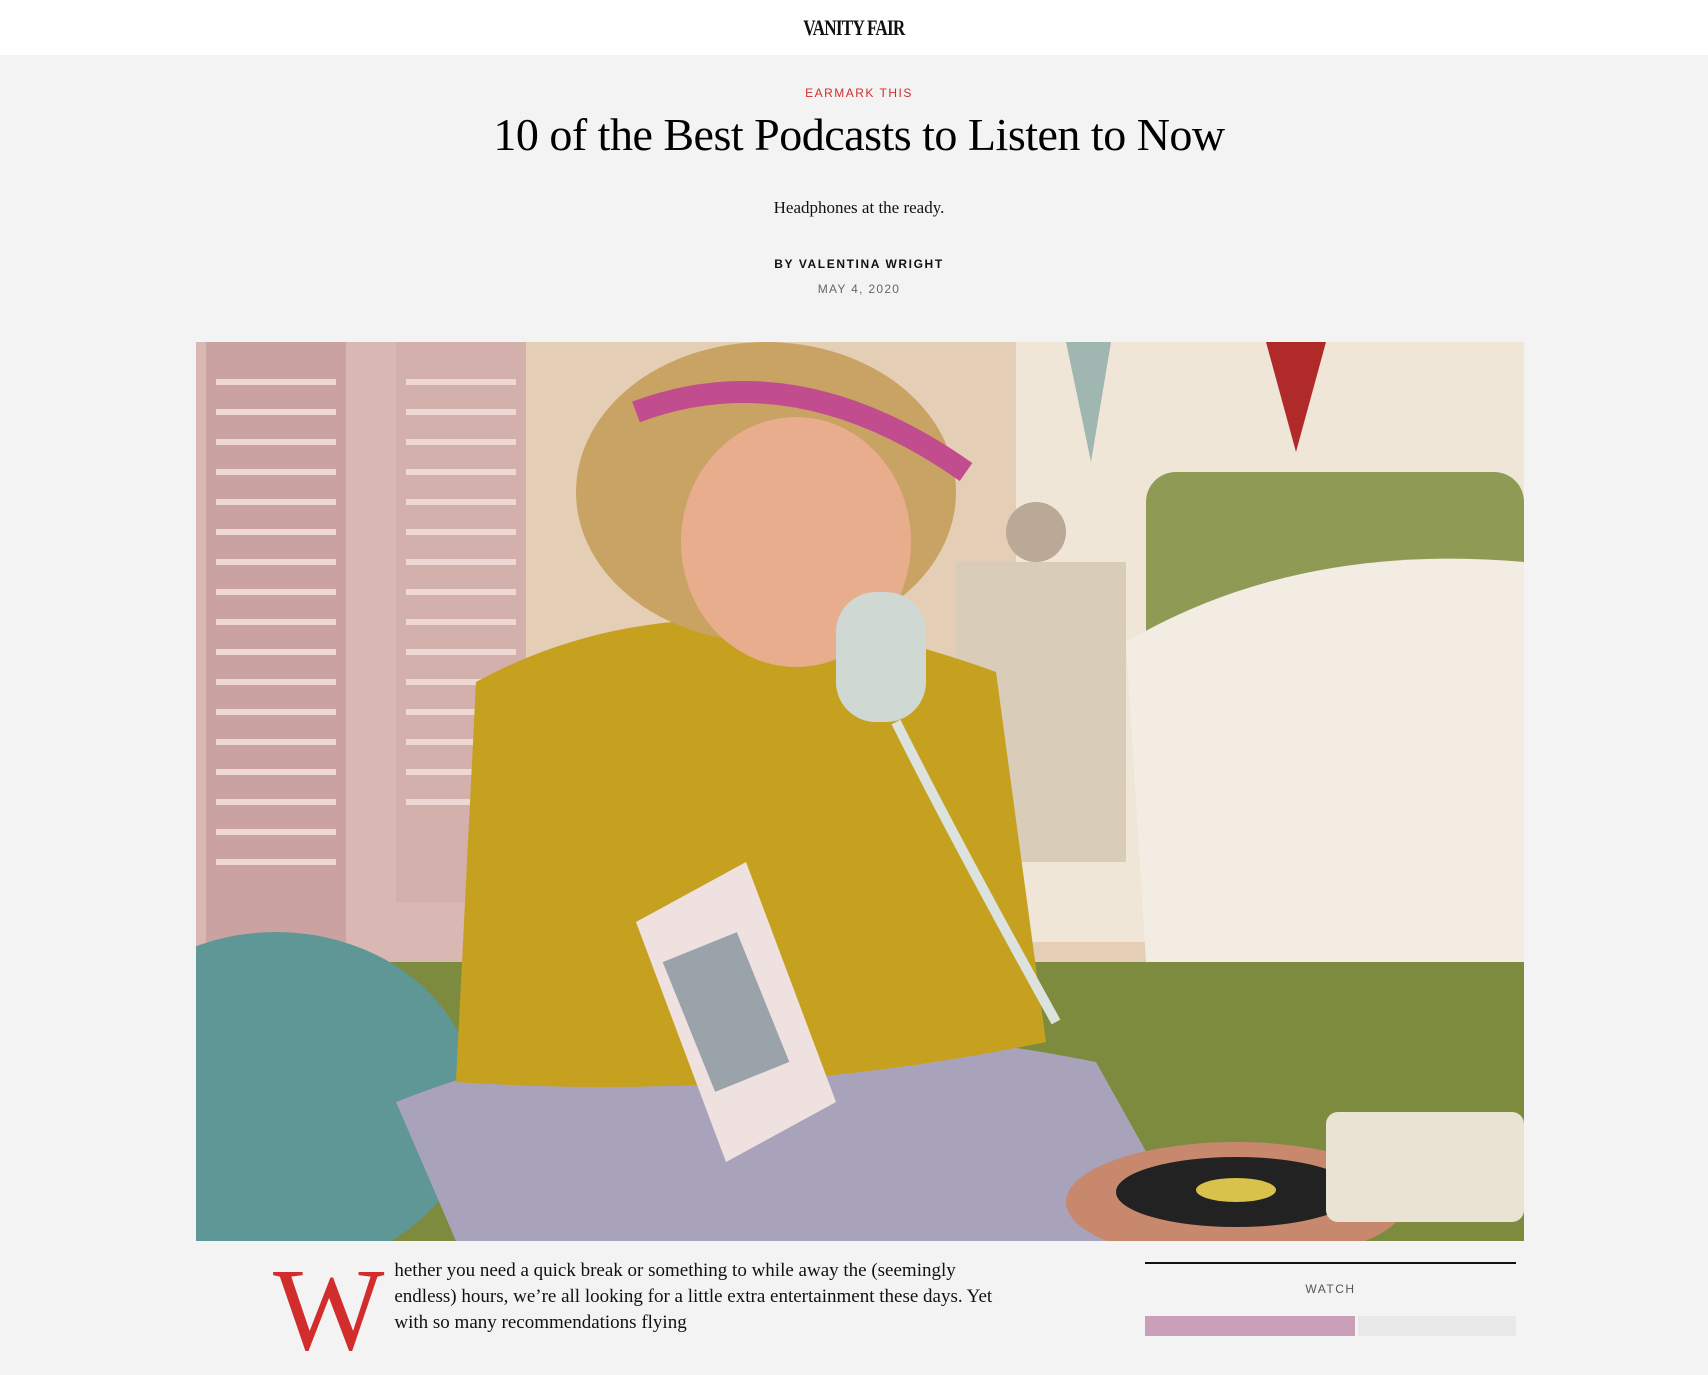  Describe the element at coordinates (329, 1309) in the screenshot. I see `drop-cap: W` at that location.